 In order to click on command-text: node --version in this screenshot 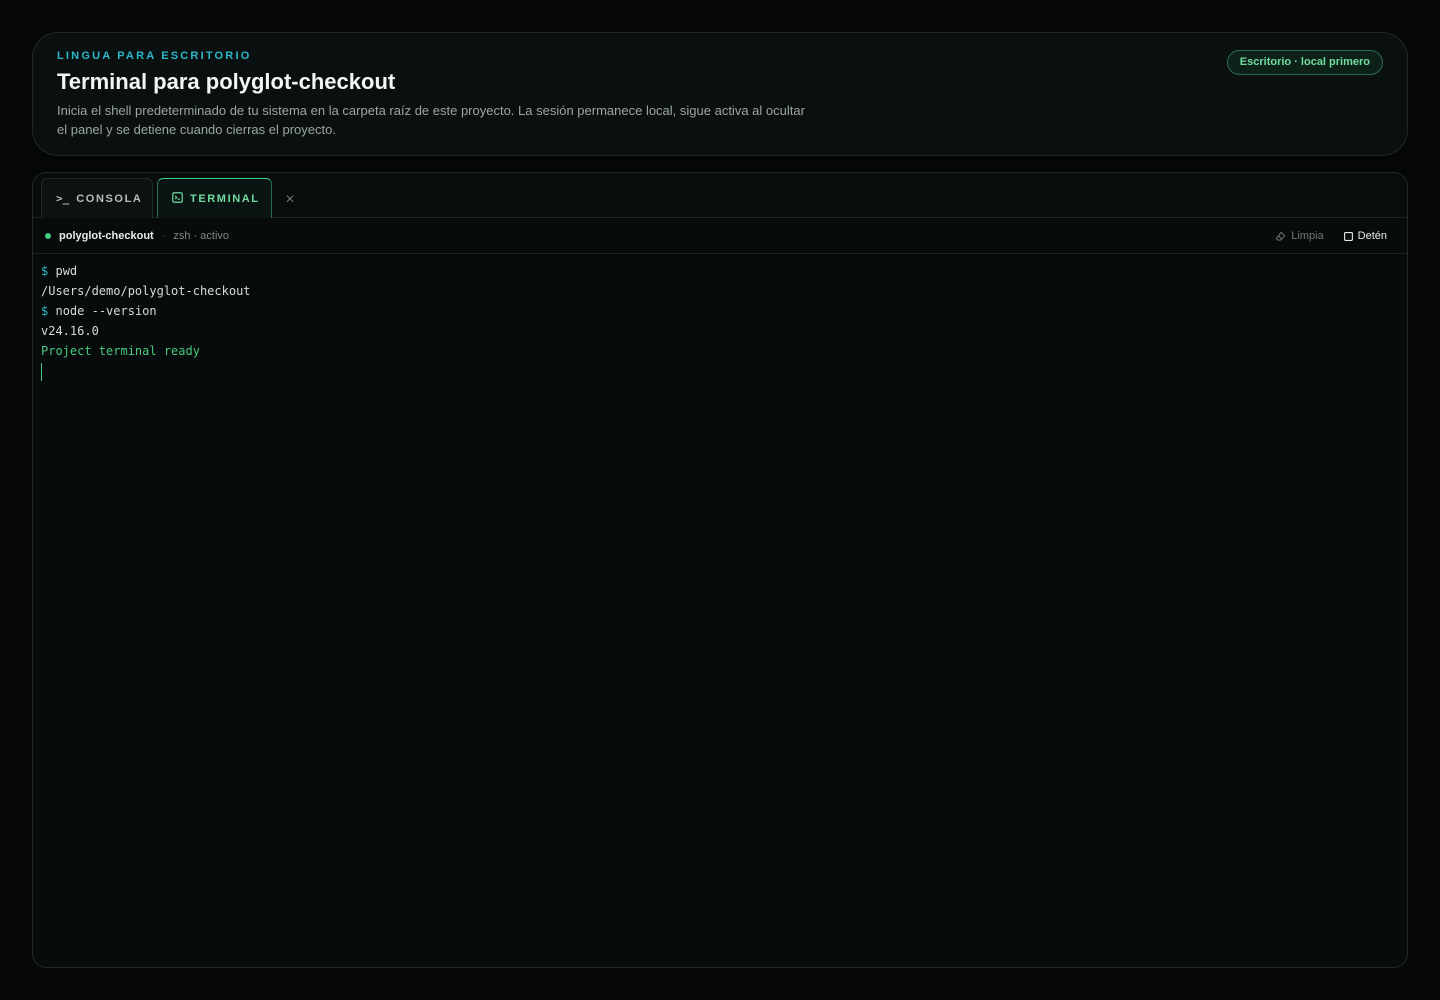, I will do `click(106, 311)`.